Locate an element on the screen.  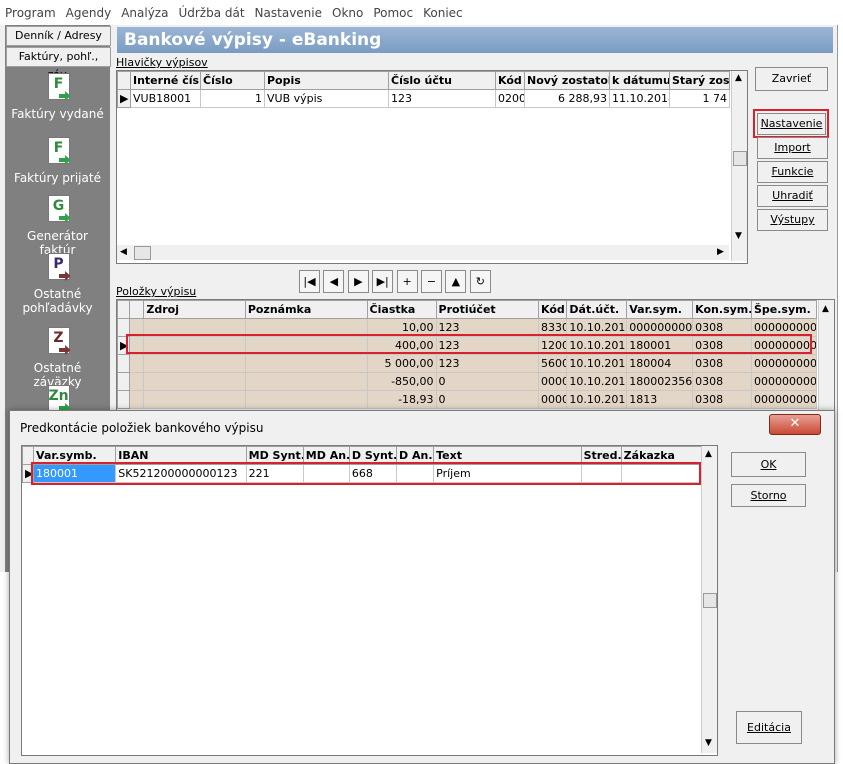
menu-anal-za: Analýza is located at coordinates (144, 13).